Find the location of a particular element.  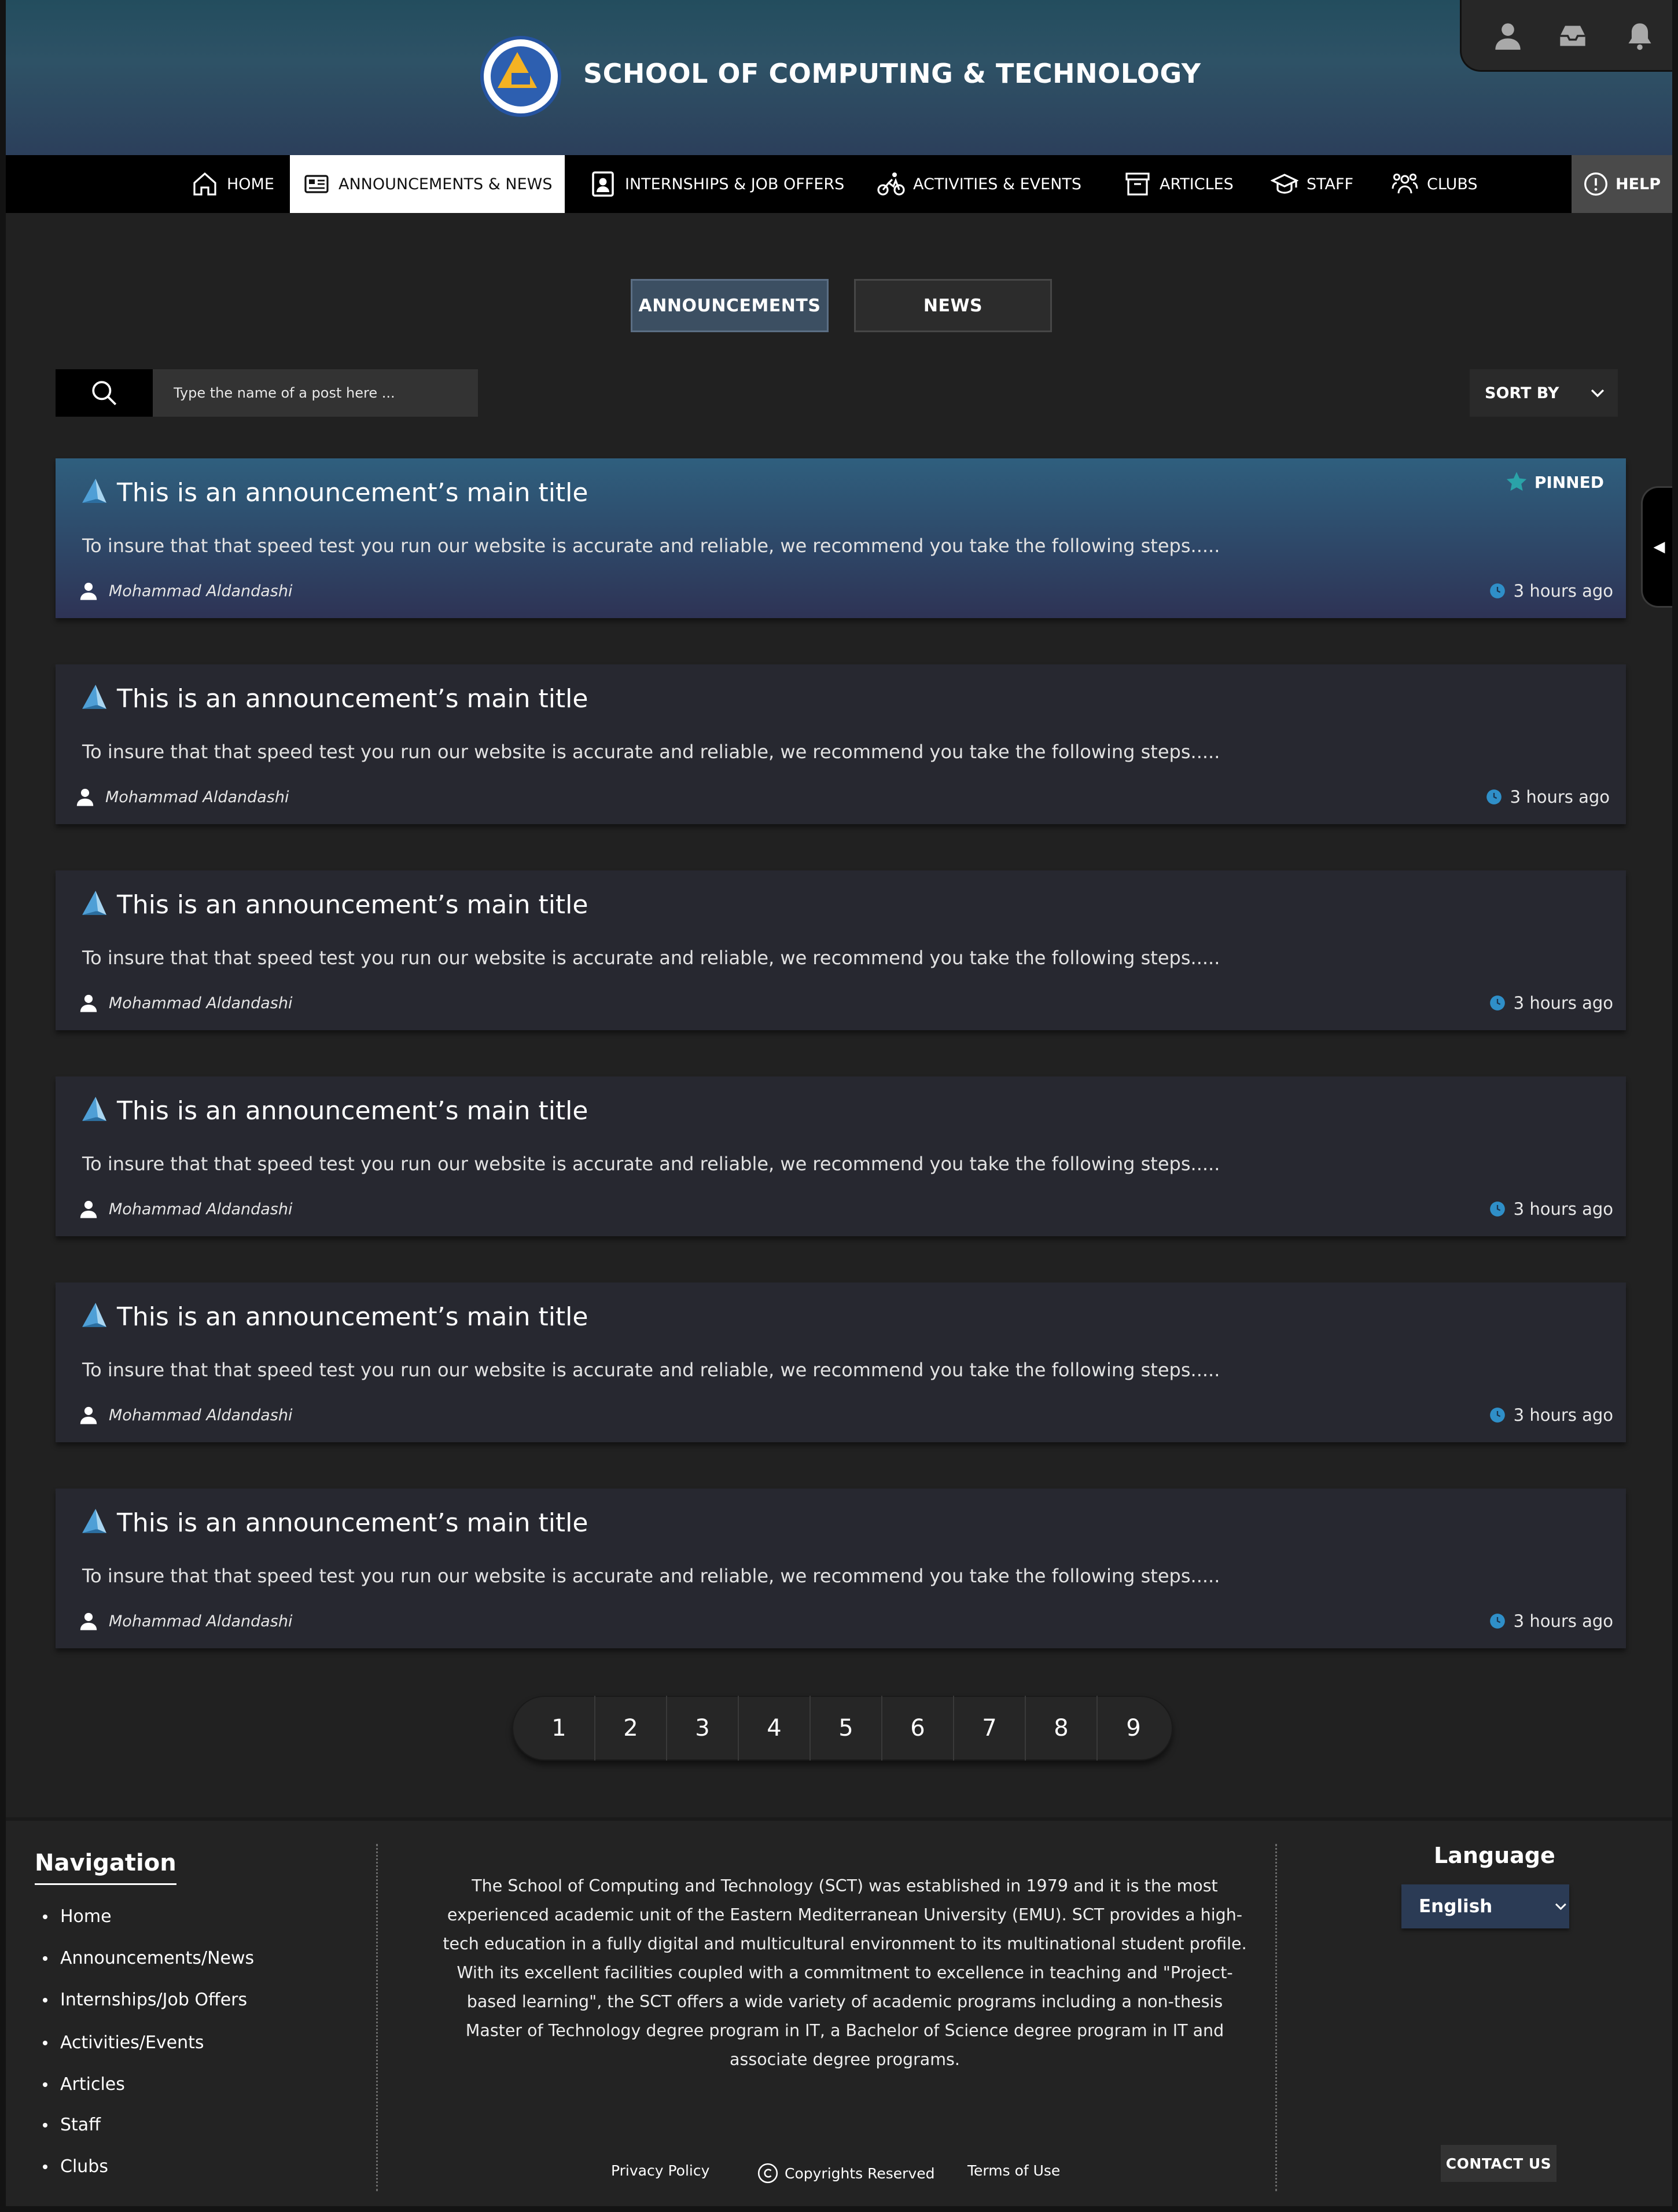

footer-link-internships: Internships/Job Offers is located at coordinates (145, 2000).